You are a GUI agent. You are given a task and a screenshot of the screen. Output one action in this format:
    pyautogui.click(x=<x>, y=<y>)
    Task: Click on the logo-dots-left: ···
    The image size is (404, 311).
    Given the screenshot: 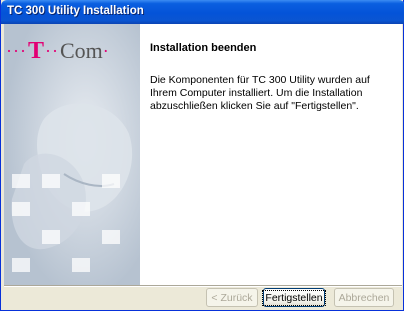 What is the action you would take?
    pyautogui.click(x=16, y=50)
    